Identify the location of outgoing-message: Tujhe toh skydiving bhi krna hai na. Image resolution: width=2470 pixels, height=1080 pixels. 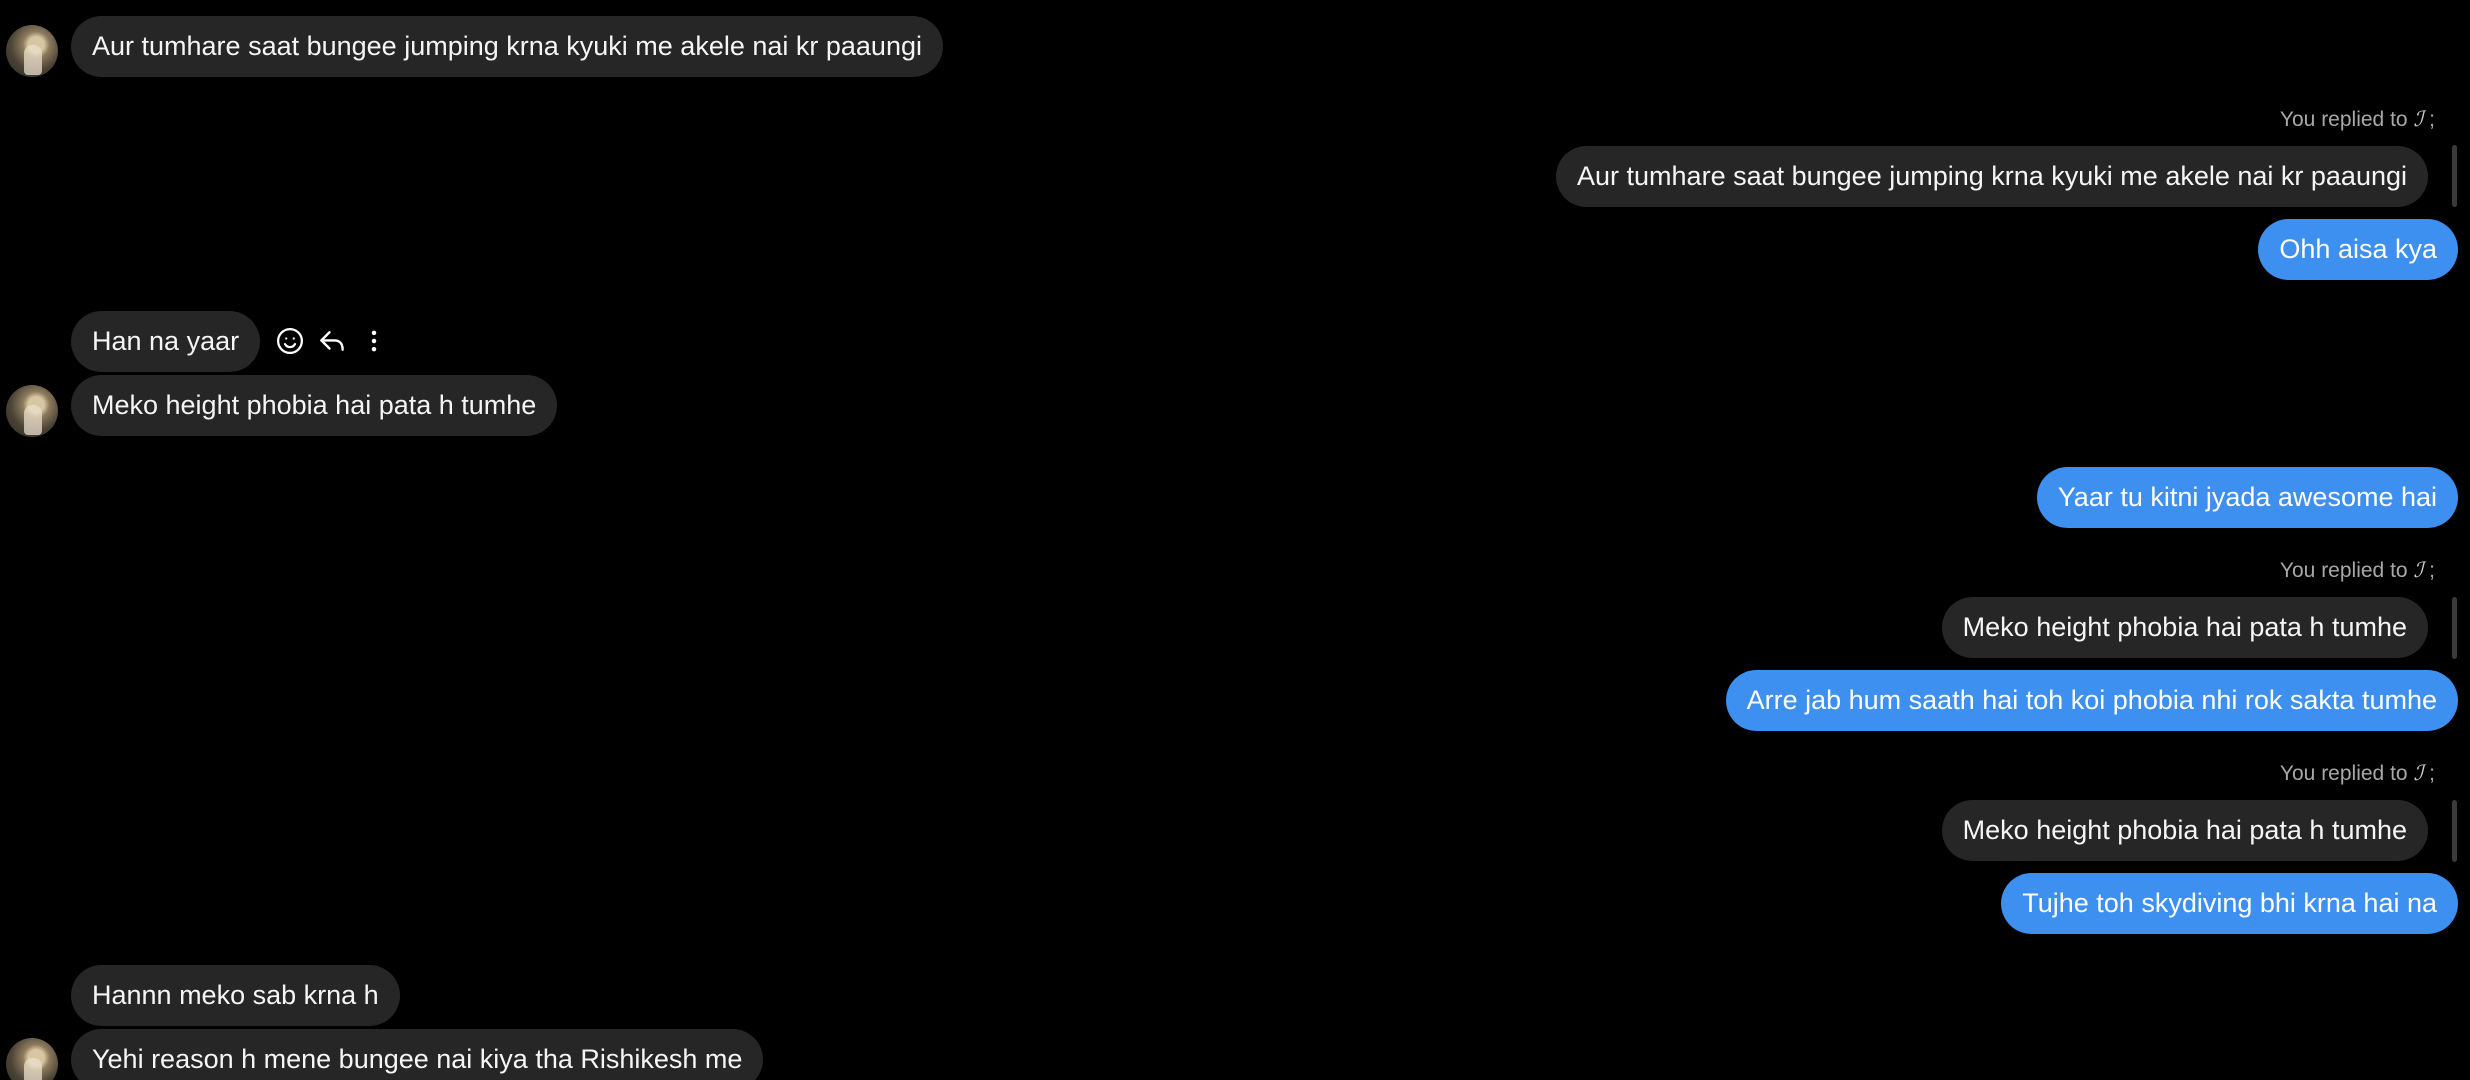
(2229, 903).